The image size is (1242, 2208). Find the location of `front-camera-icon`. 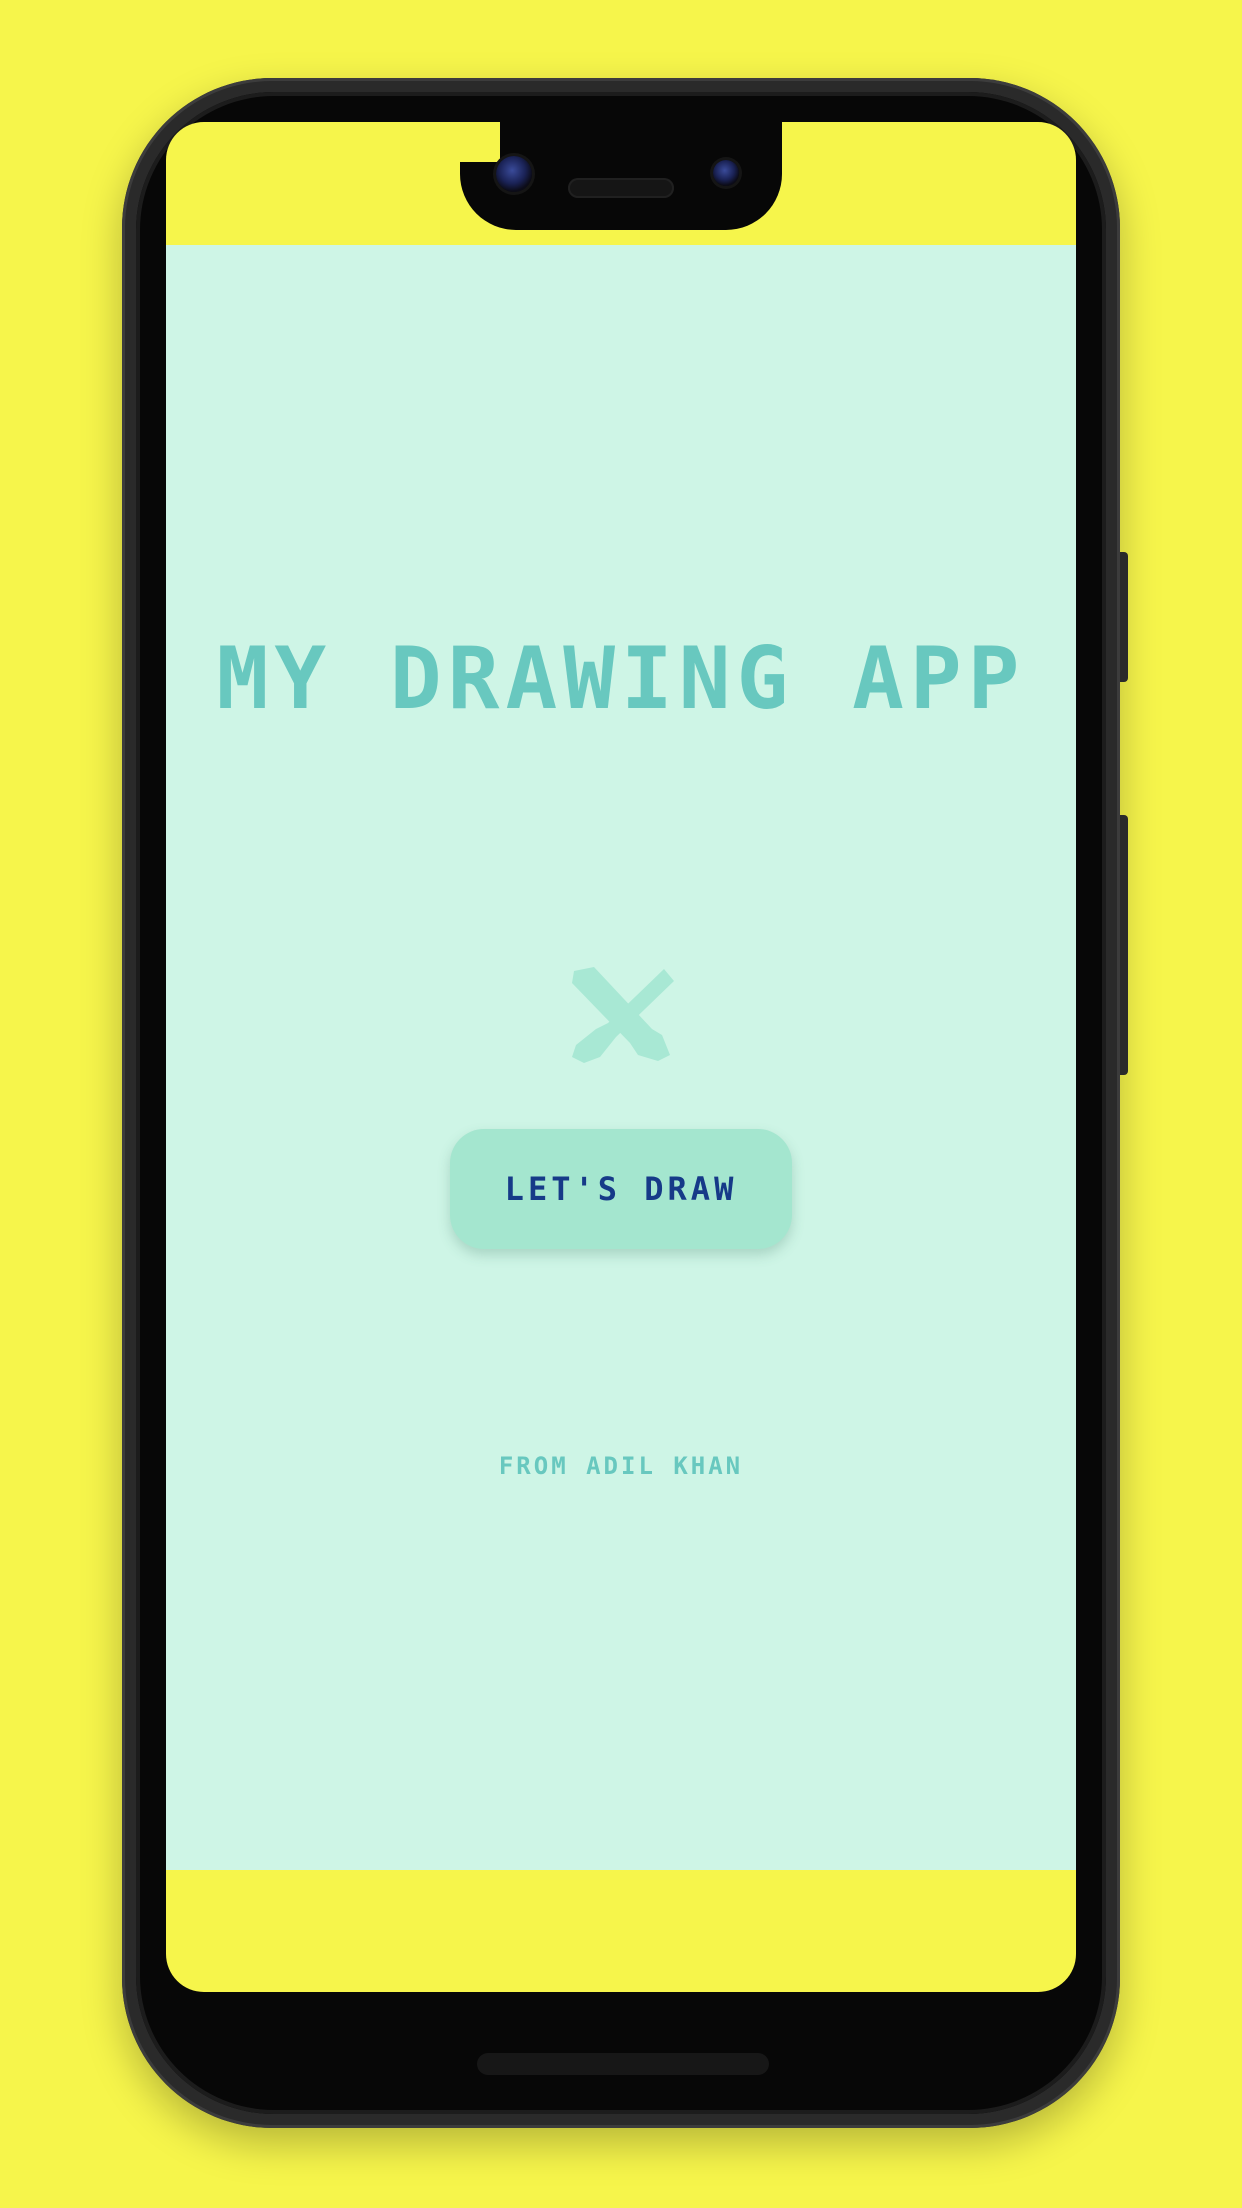

front-camera-icon is located at coordinates (514, 174).